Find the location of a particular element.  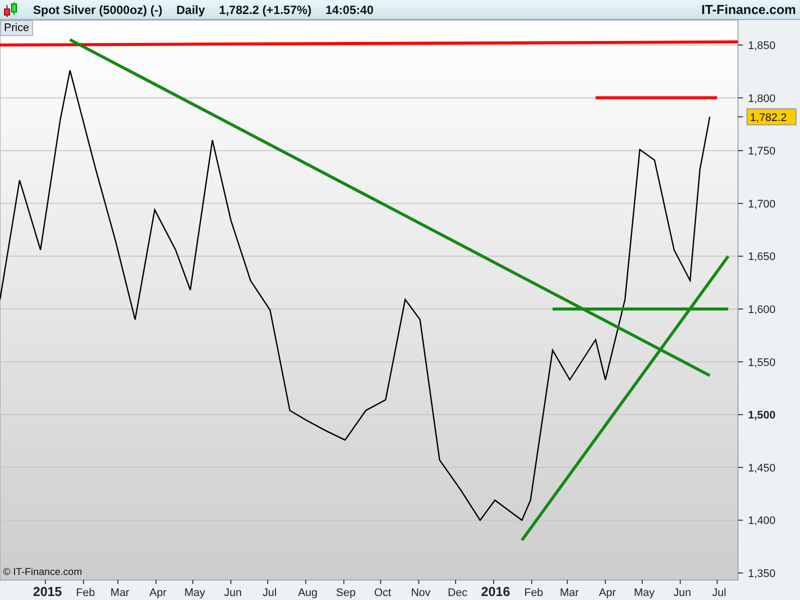

price-change: 1,782.2 (+1.57%) is located at coordinates (265, 9).